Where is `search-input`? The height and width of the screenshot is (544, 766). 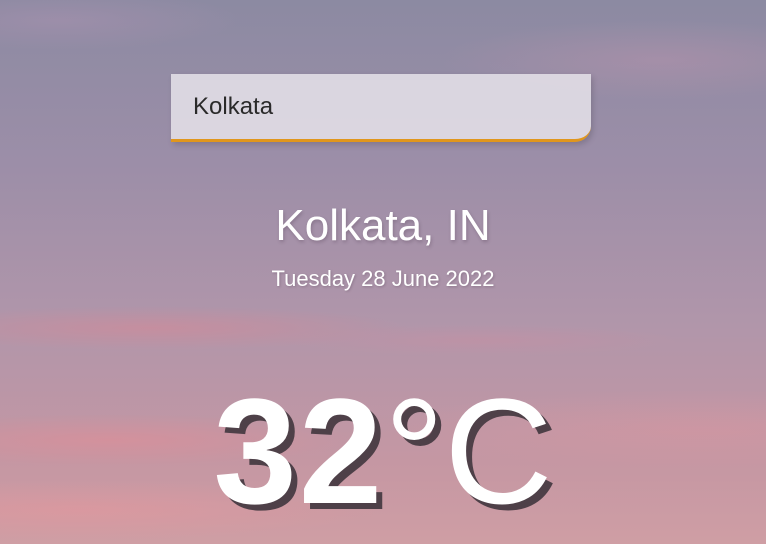
search-input is located at coordinates (381, 108).